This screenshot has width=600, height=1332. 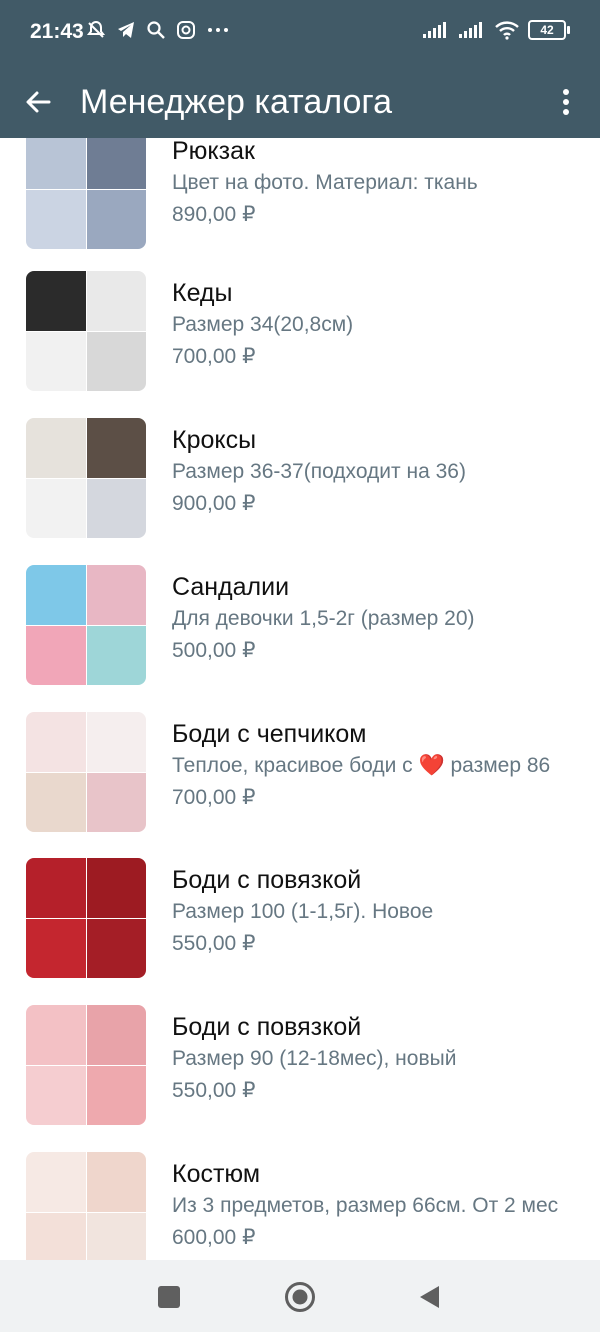 What do you see at coordinates (429, 1297) in the screenshot?
I see `triangle-back-icon` at bounding box center [429, 1297].